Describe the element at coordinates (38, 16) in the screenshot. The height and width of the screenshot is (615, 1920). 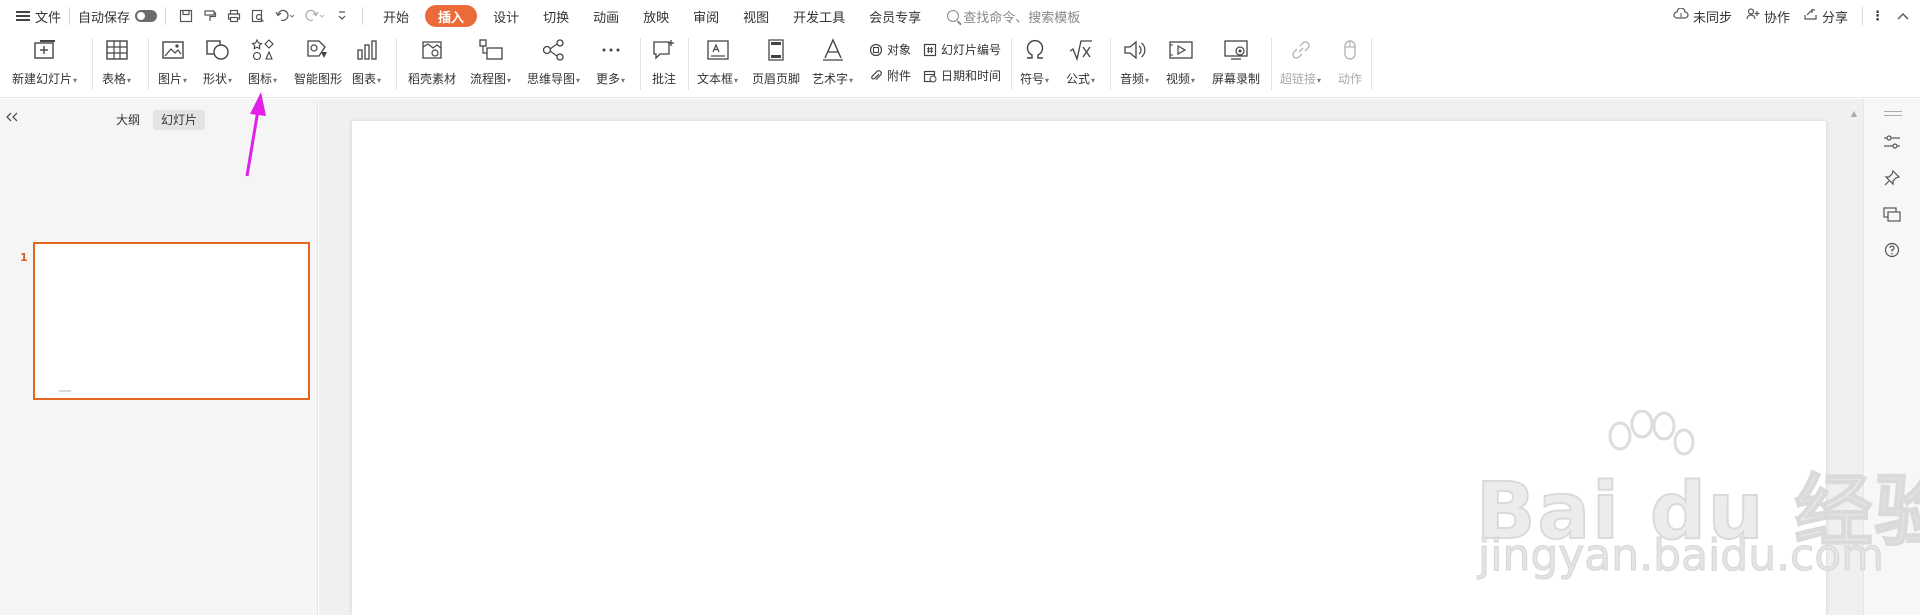
I see `file-menu: 文件` at that location.